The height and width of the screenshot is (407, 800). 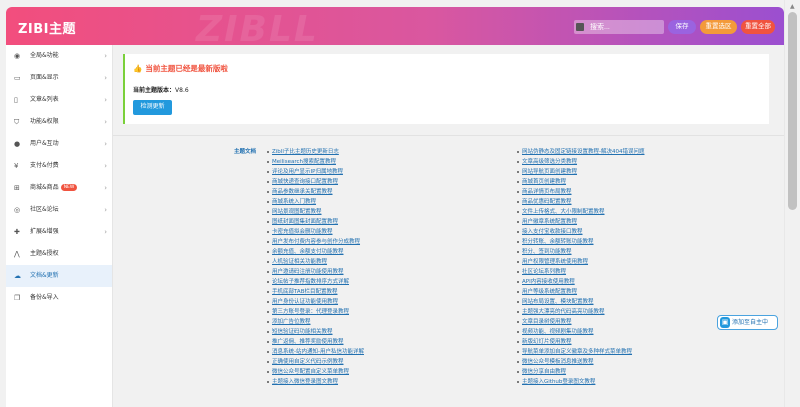 What do you see at coordinates (17, 122) in the screenshot?
I see `shield-icon: ⛉` at bounding box center [17, 122].